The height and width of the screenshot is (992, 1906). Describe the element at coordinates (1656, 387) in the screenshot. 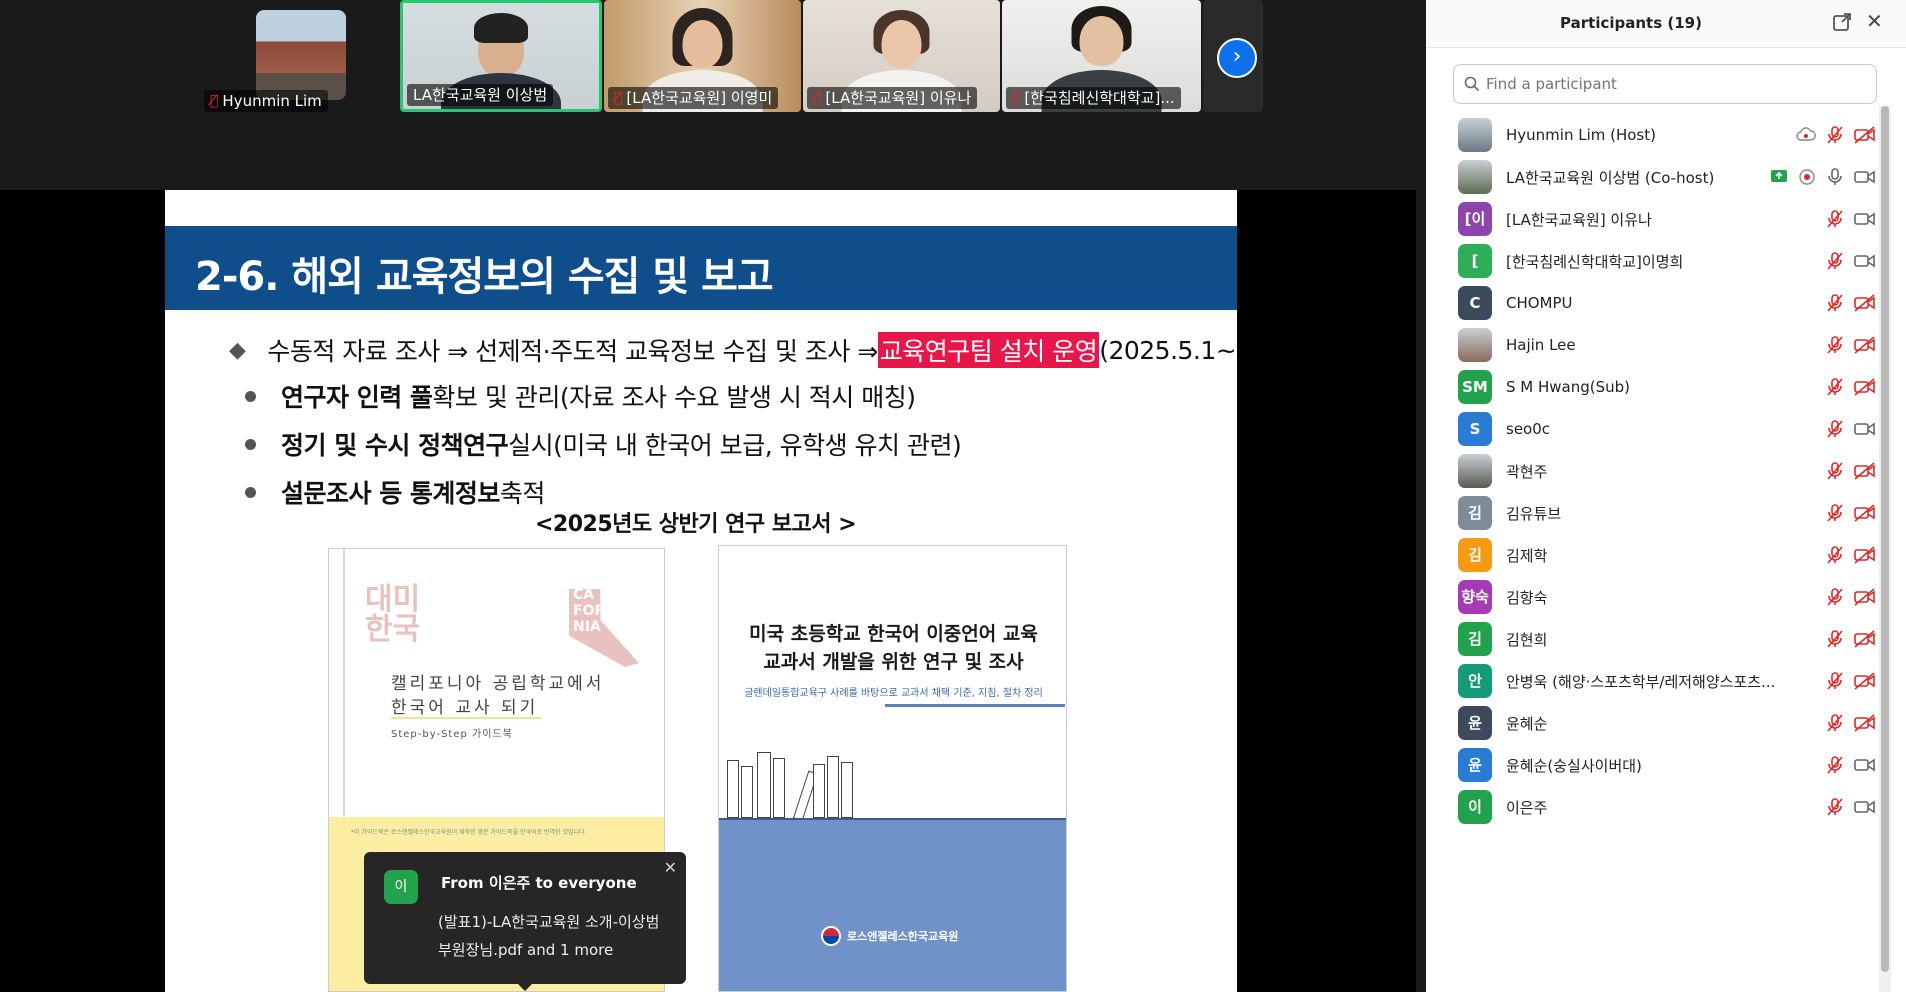

I see `participant-row: SM S M Hwang(Sub)` at that location.